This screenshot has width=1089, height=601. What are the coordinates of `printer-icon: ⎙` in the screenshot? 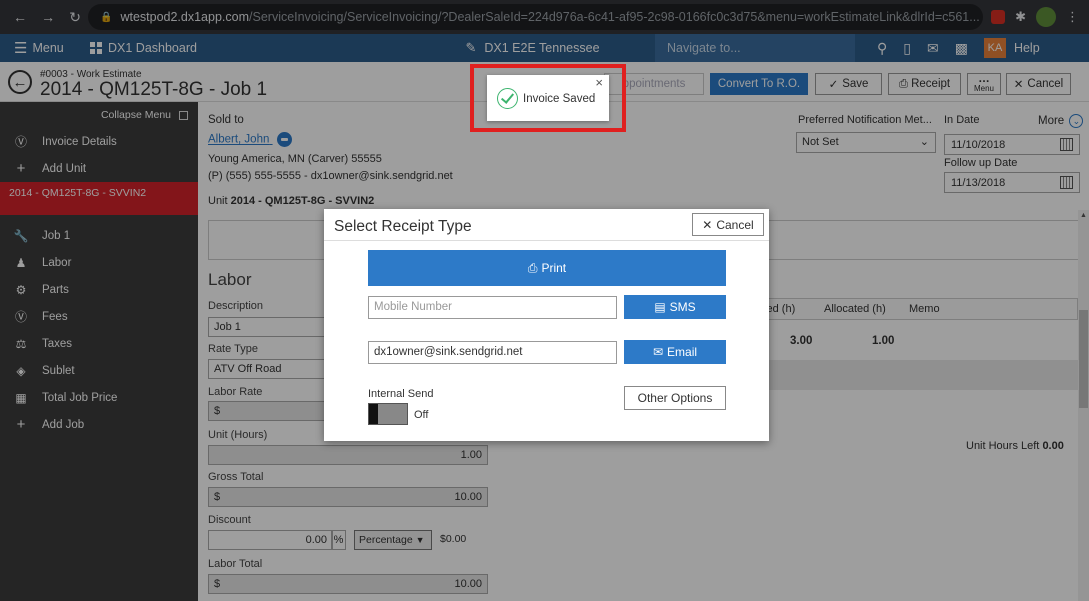 It's located at (532, 267).